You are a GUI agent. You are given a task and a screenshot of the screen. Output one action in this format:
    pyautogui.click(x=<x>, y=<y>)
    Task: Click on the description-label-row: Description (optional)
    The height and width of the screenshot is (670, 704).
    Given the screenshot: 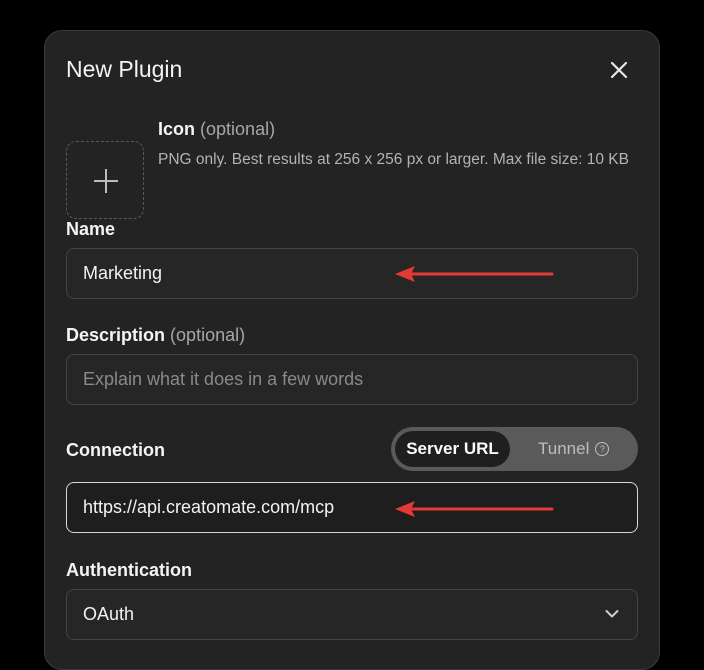 What is the action you would take?
    pyautogui.click(x=155, y=335)
    